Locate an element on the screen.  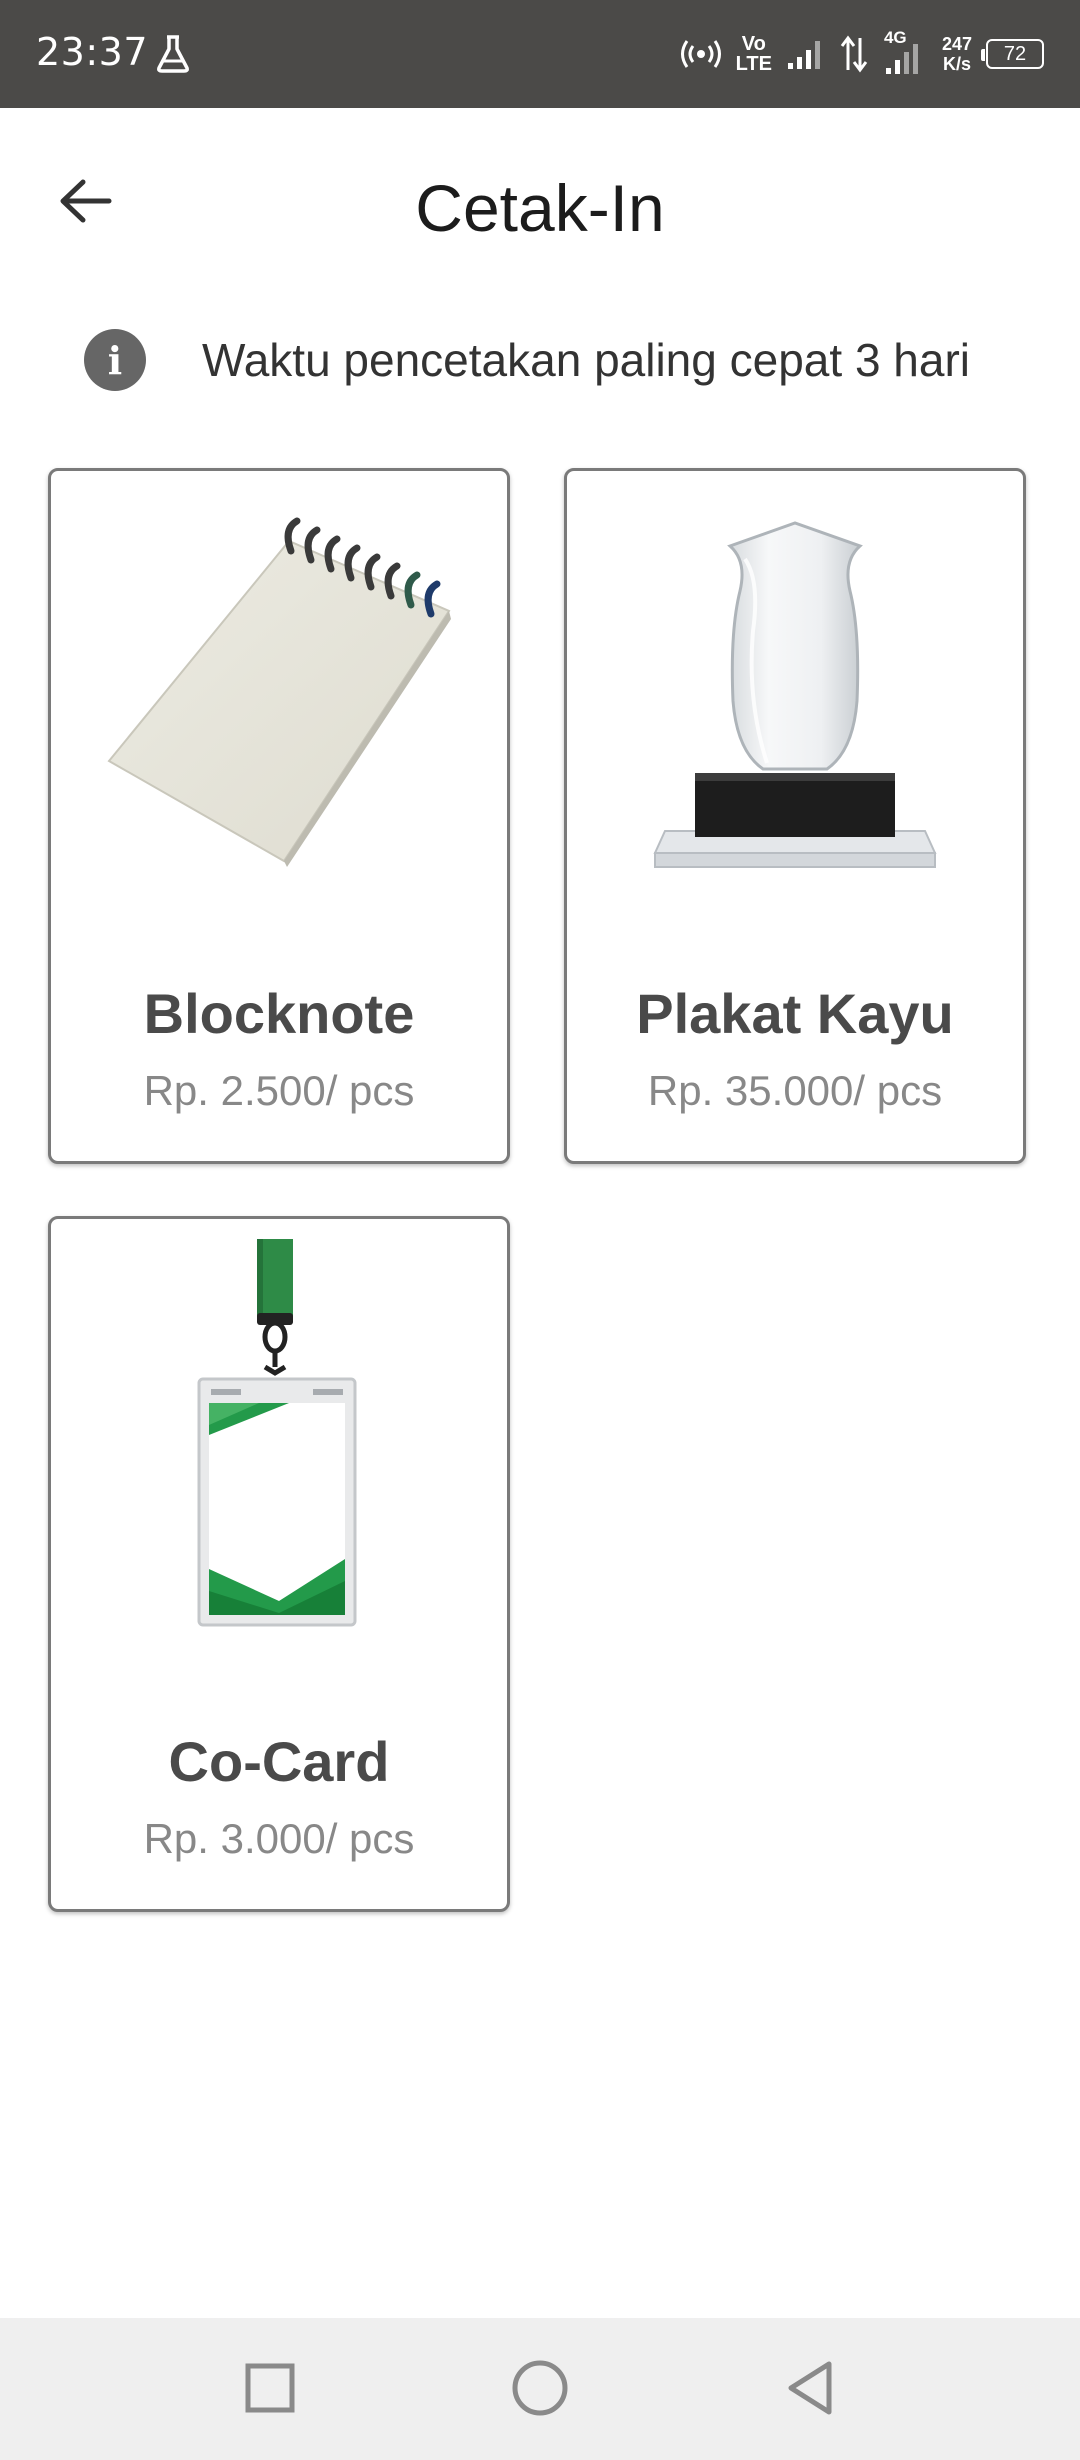
network-4g-indicator: 4G is located at coordinates (905, 52).